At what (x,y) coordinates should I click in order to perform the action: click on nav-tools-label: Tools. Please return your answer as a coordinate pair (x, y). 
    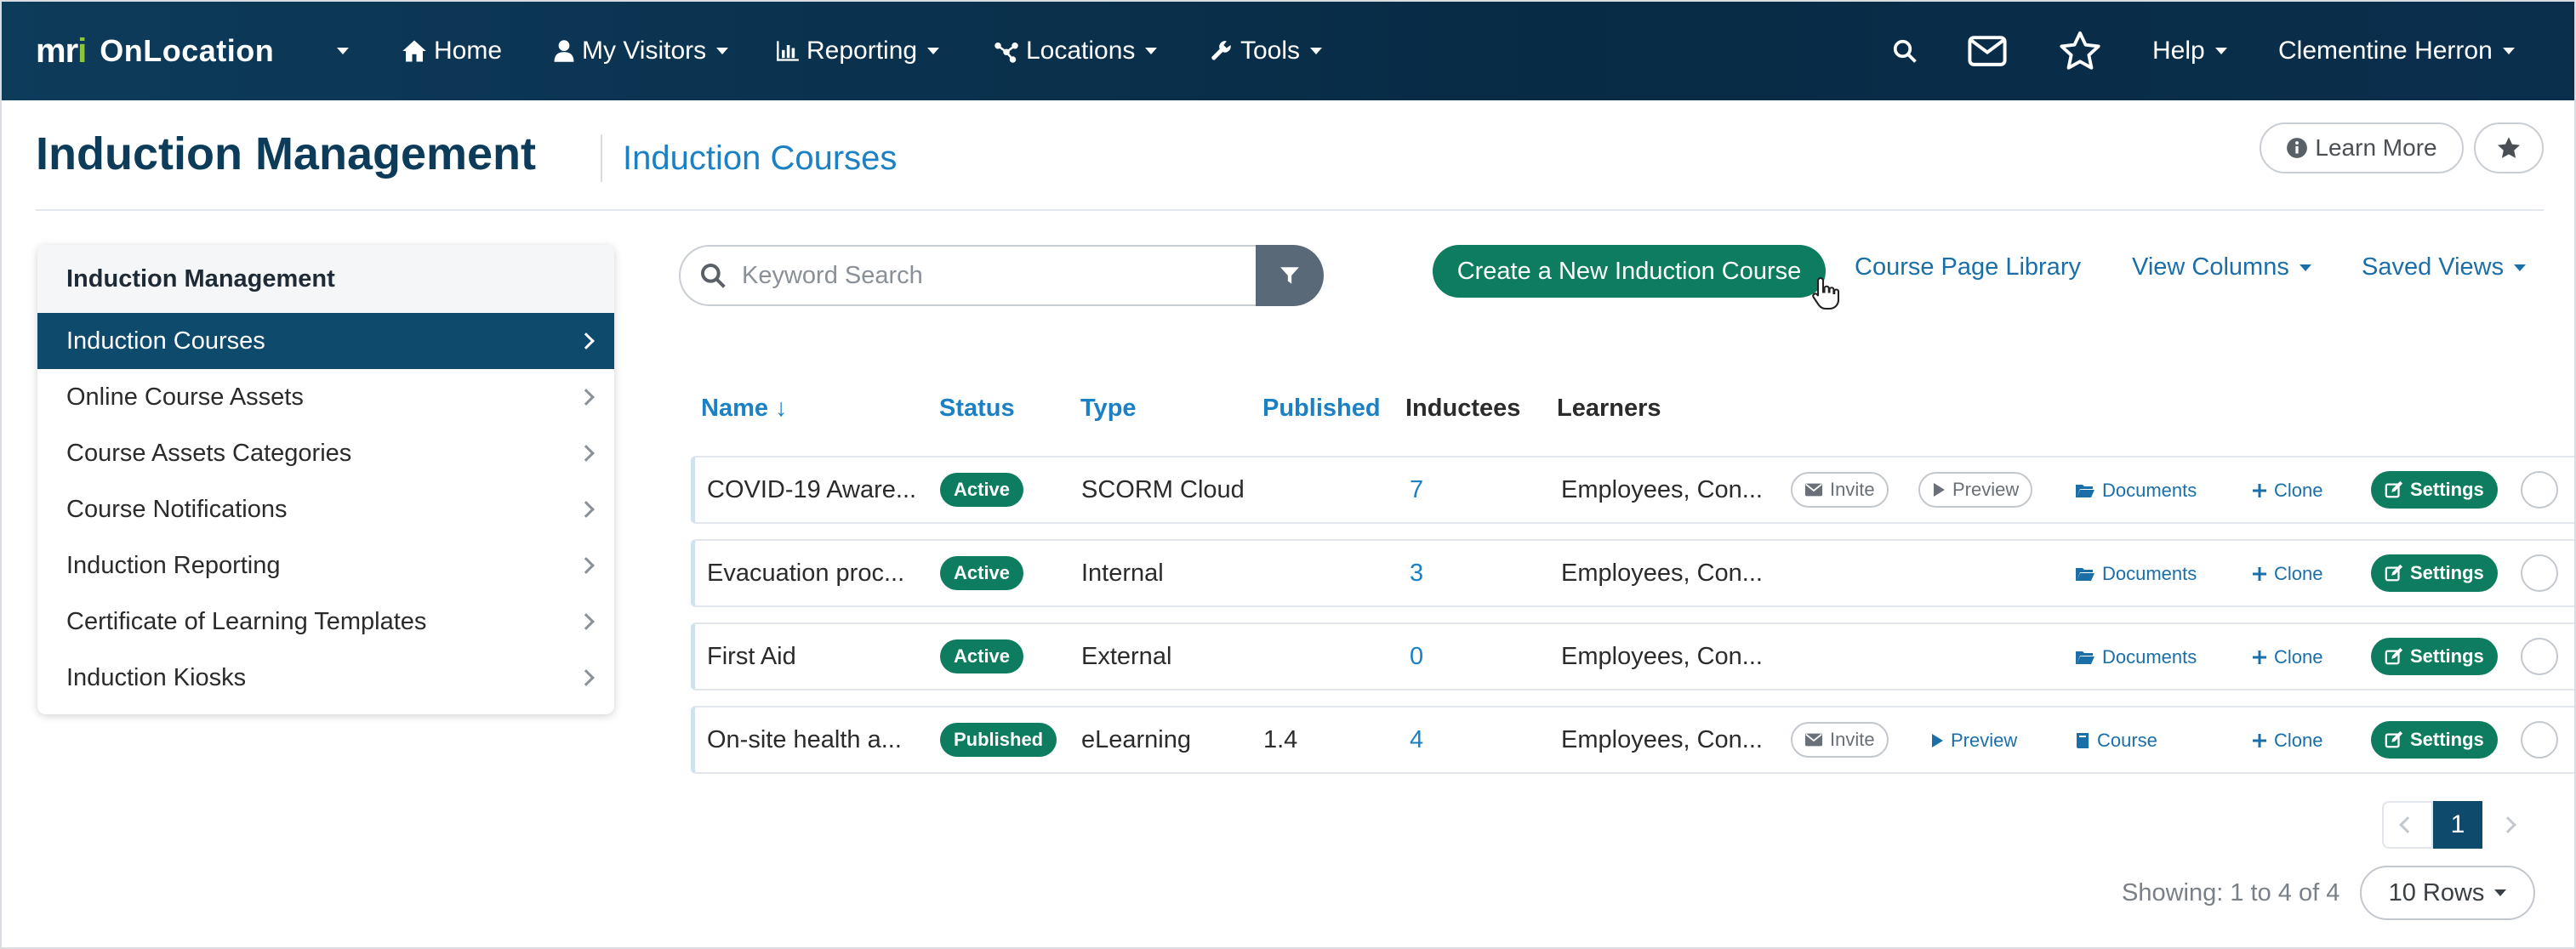
    Looking at the image, I should click on (1270, 51).